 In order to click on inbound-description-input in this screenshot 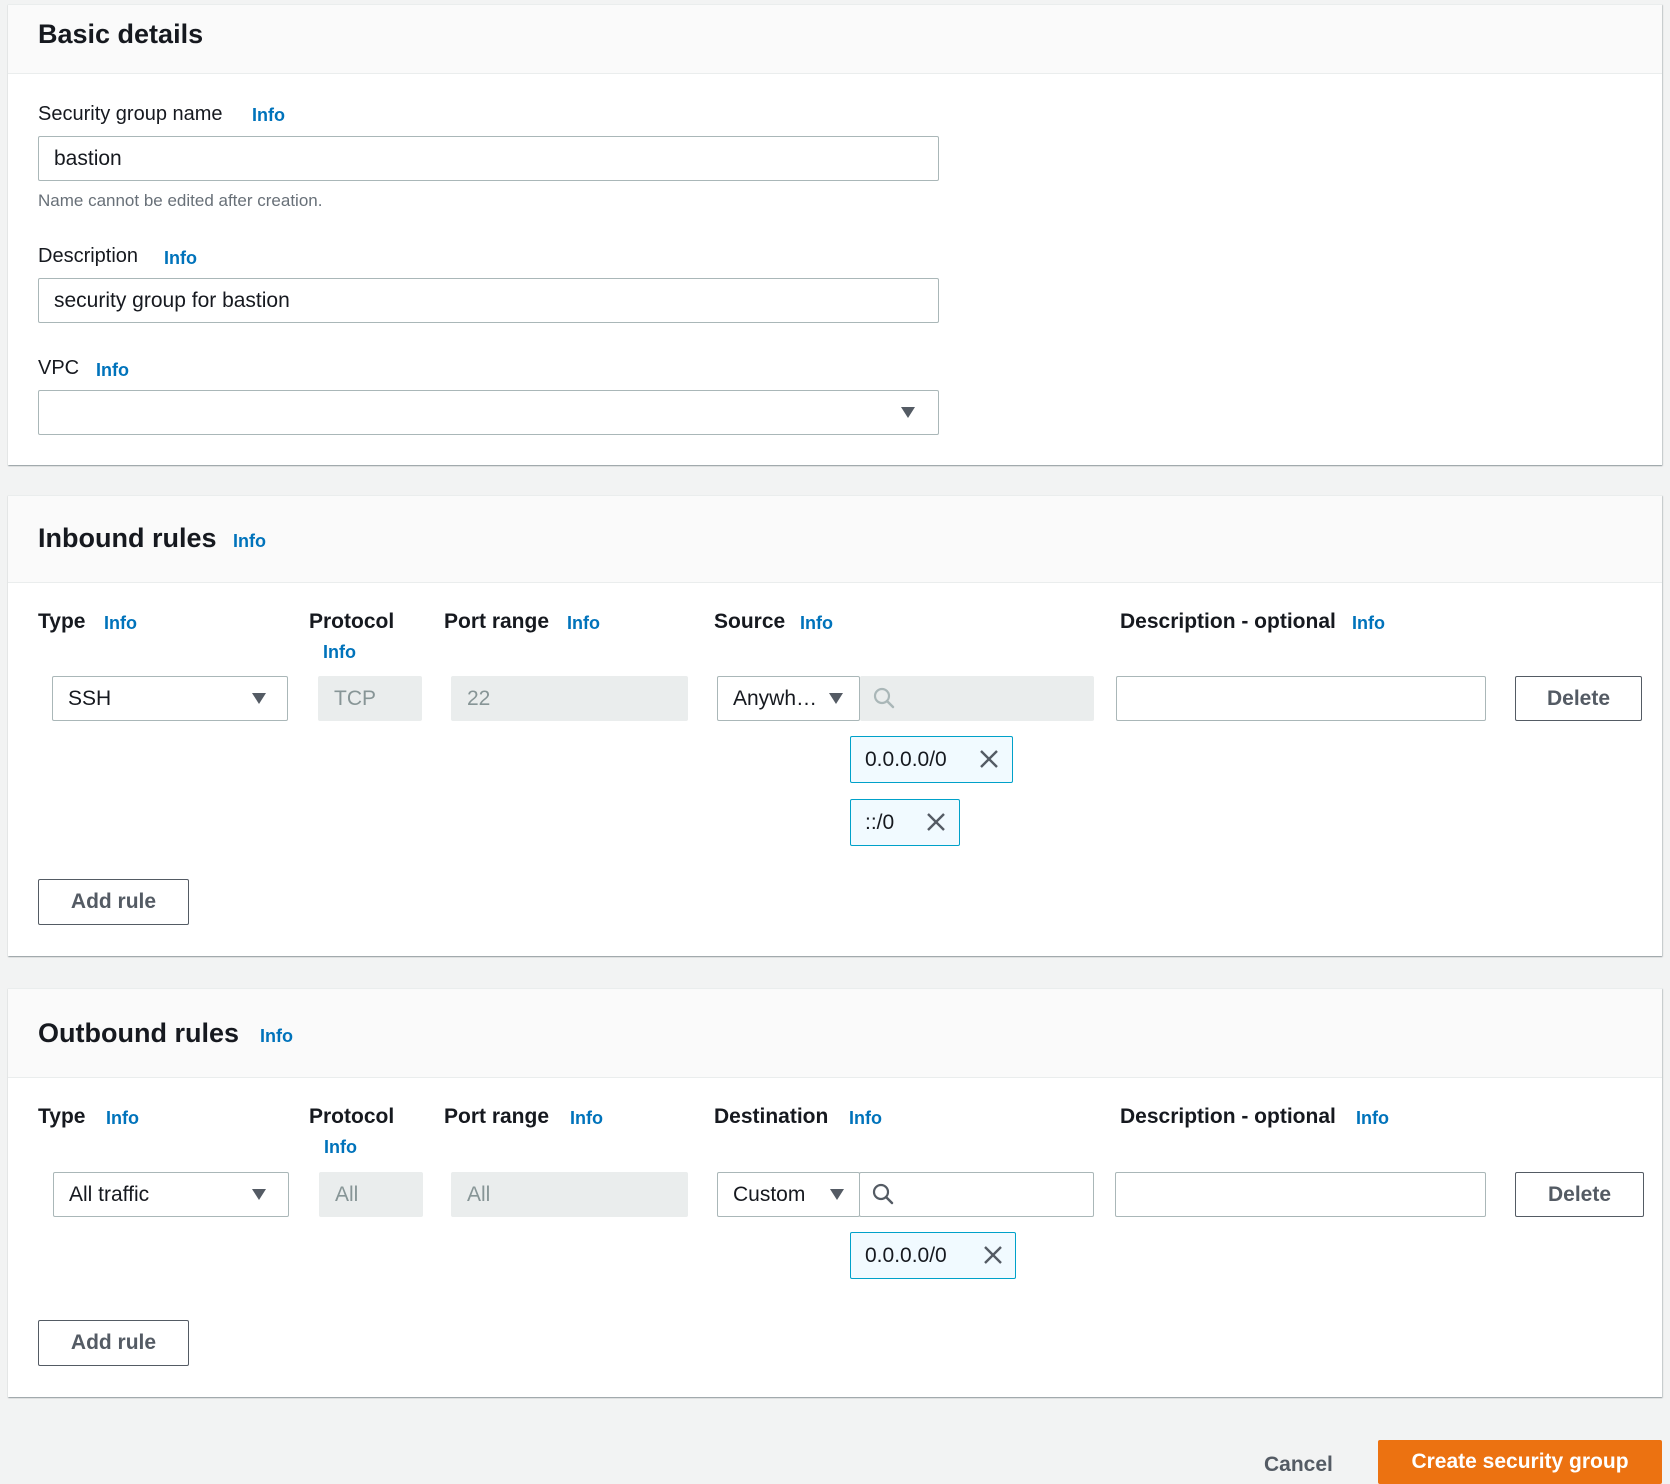, I will do `click(1301, 698)`.